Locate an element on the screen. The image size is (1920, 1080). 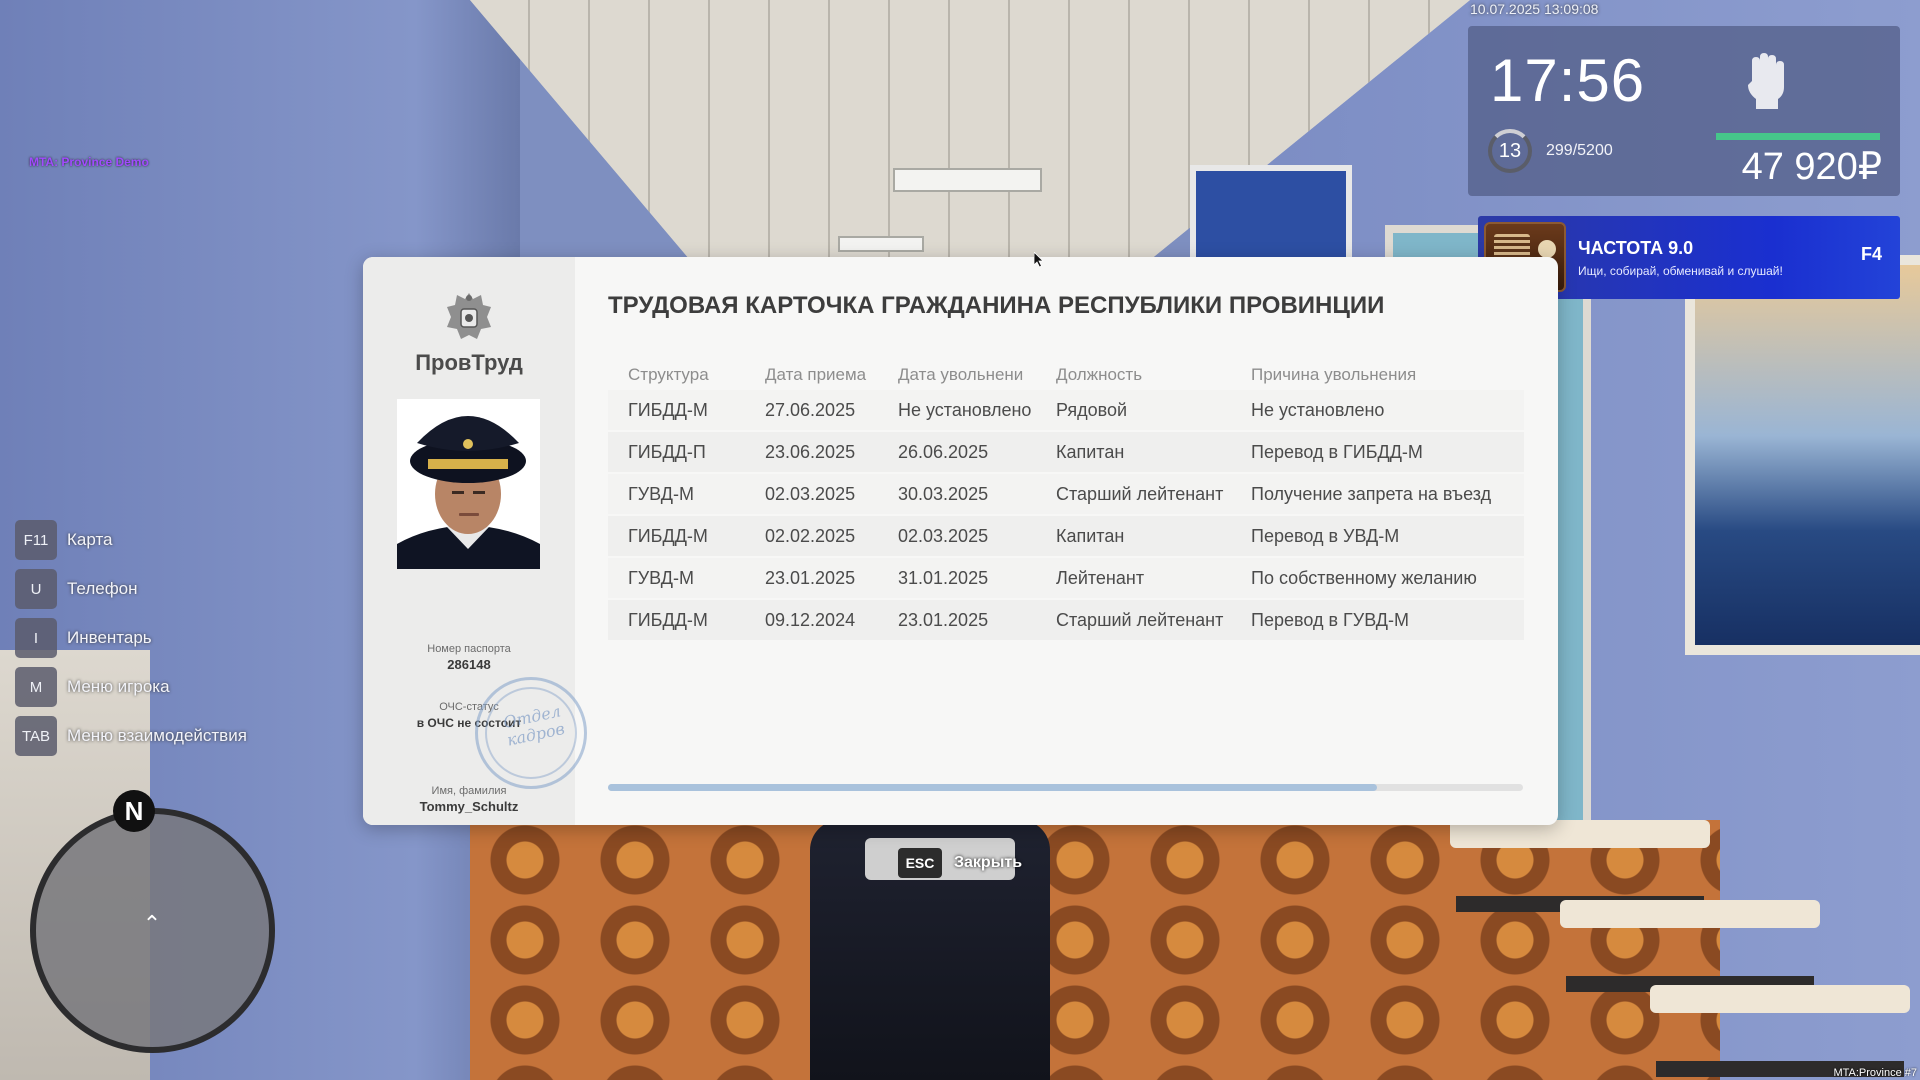
column-header: Структура is located at coordinates (668, 374).